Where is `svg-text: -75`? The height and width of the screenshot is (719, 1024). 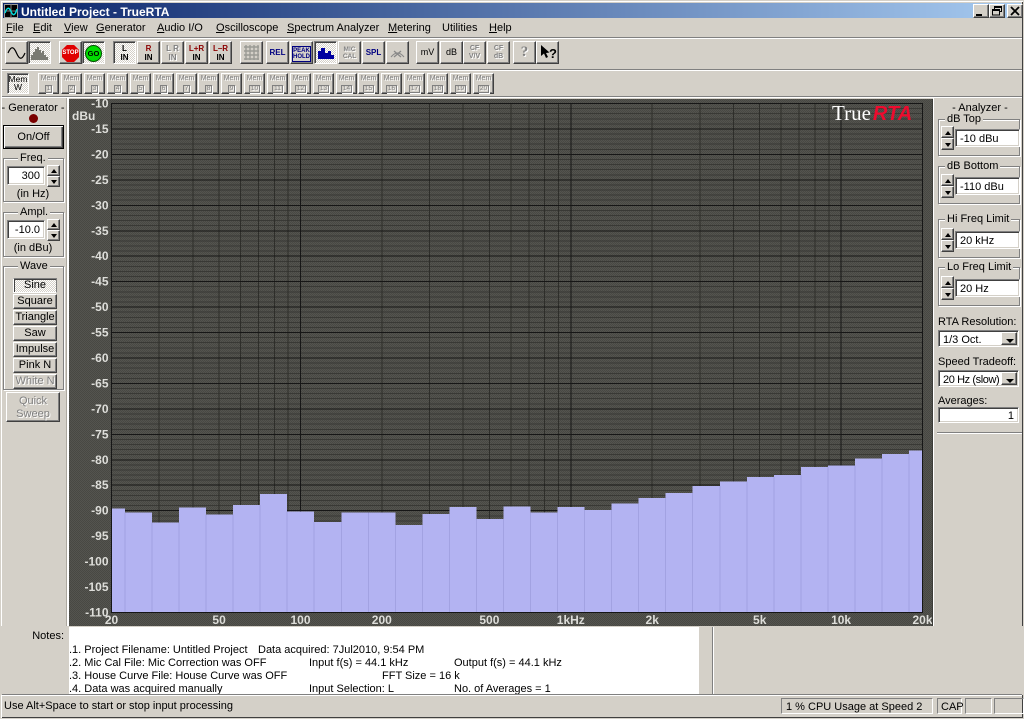 svg-text: -75 is located at coordinates (100, 434).